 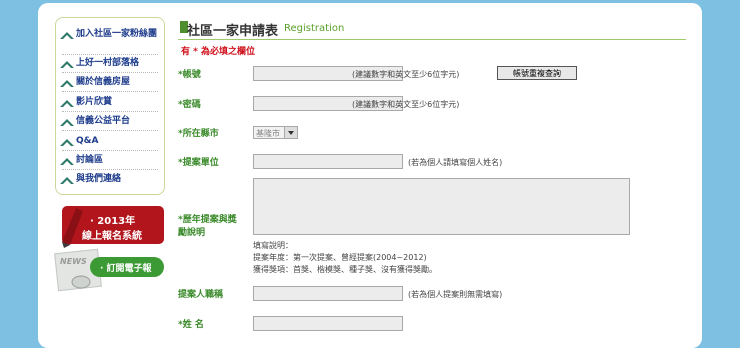 What do you see at coordinates (218, 52) in the screenshot?
I see `required-fields-note: 有 * 為必填之欄位` at bounding box center [218, 52].